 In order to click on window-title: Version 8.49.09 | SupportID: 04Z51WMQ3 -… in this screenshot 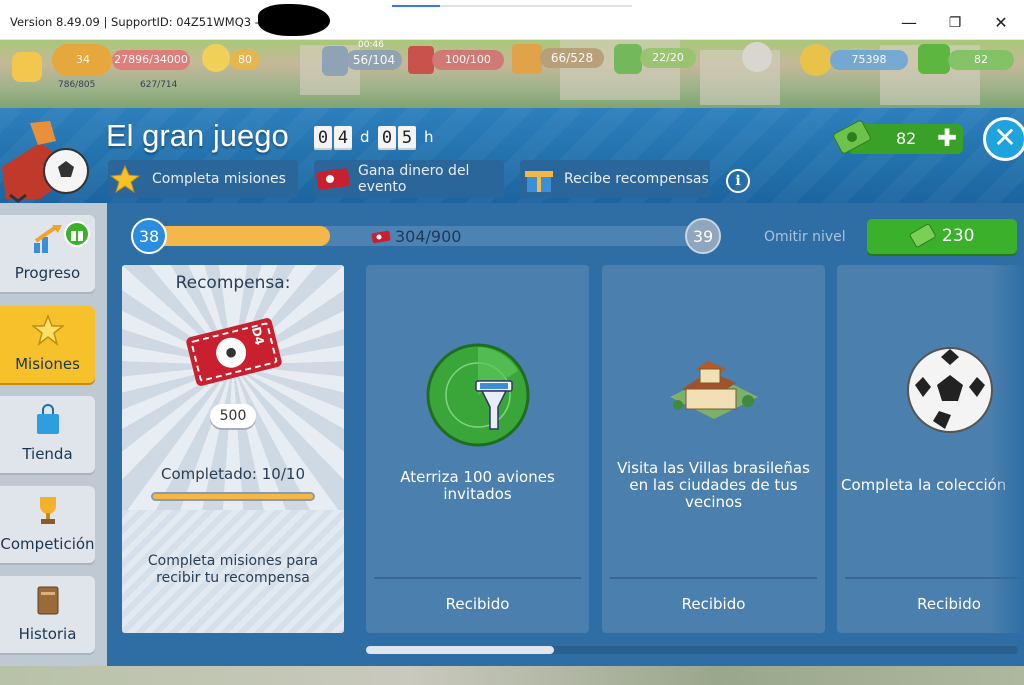, I will do `click(142, 22)`.